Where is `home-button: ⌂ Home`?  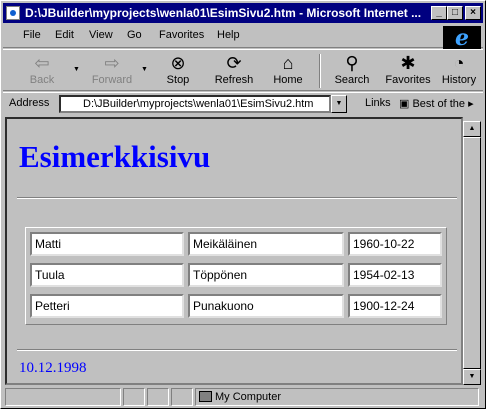 home-button: ⌂ Home is located at coordinates (288, 71).